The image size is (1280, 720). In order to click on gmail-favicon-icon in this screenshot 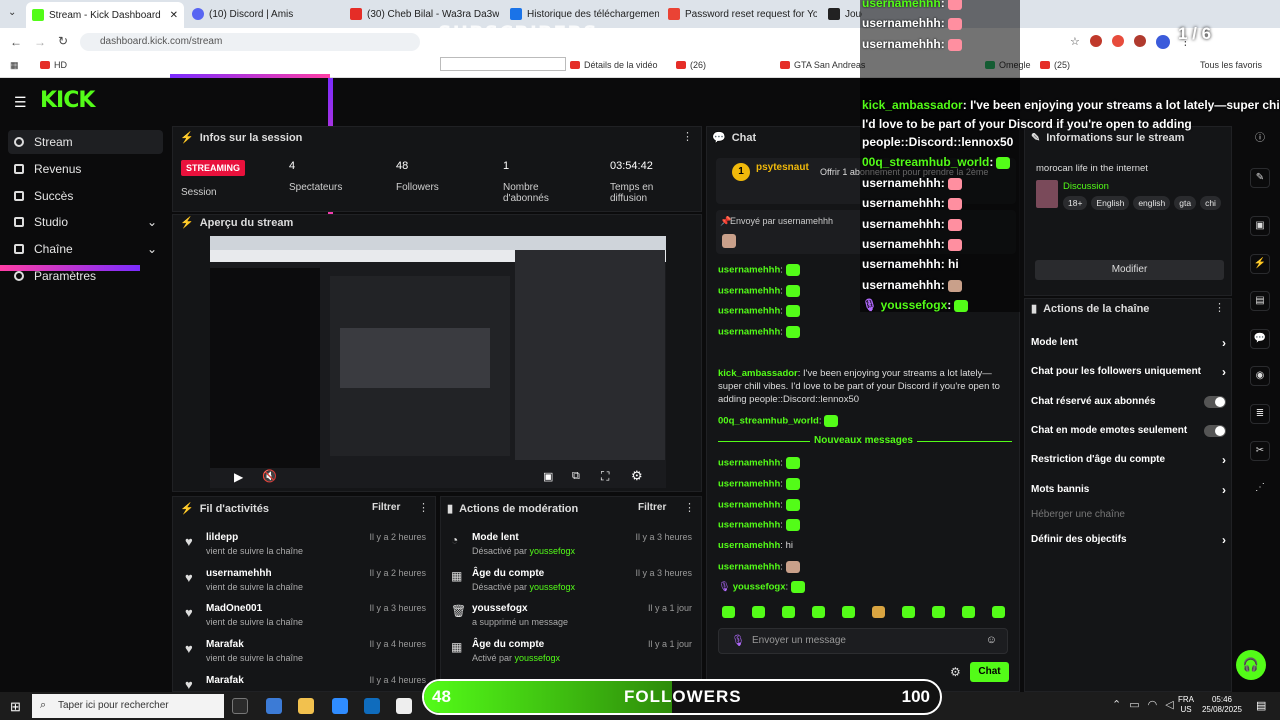, I will do `click(674, 14)`.